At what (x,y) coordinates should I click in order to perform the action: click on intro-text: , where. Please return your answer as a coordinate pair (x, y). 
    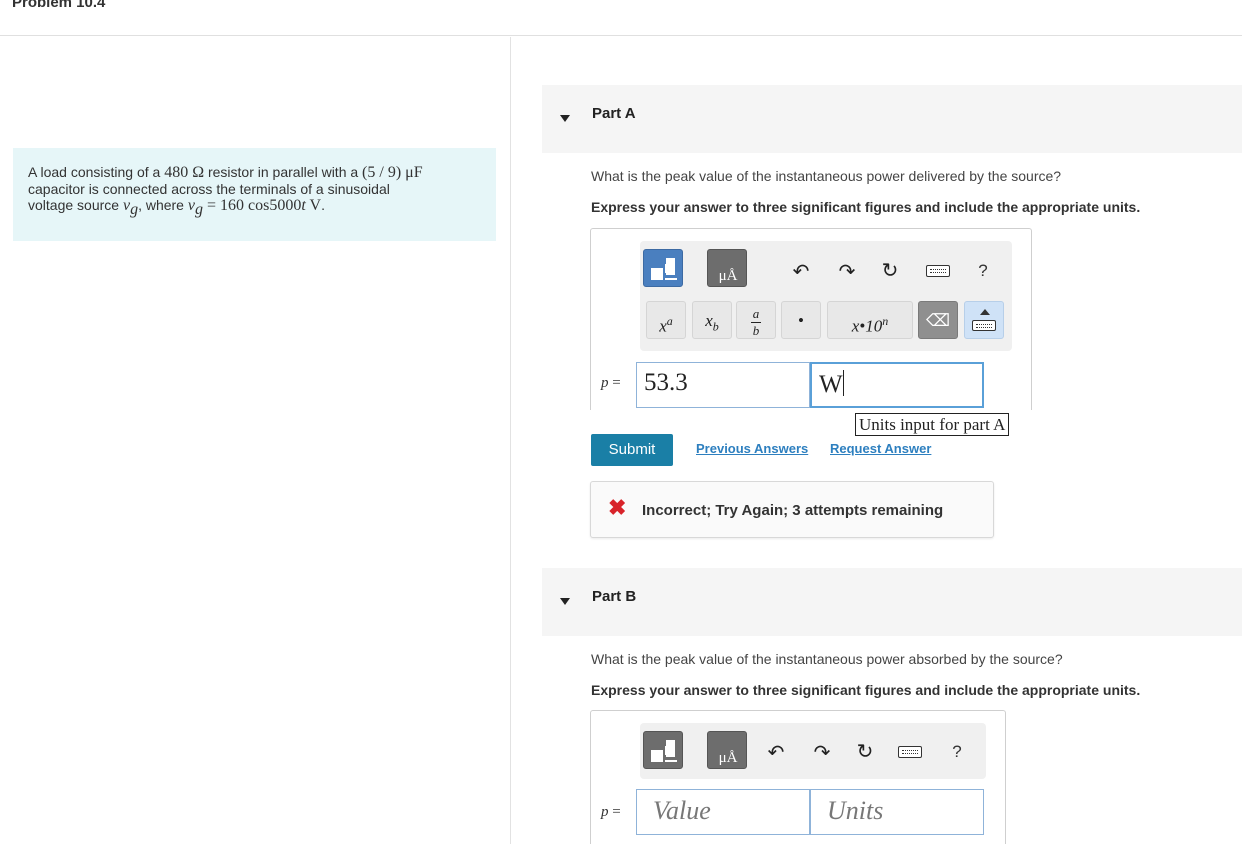
    Looking at the image, I should click on (163, 205).